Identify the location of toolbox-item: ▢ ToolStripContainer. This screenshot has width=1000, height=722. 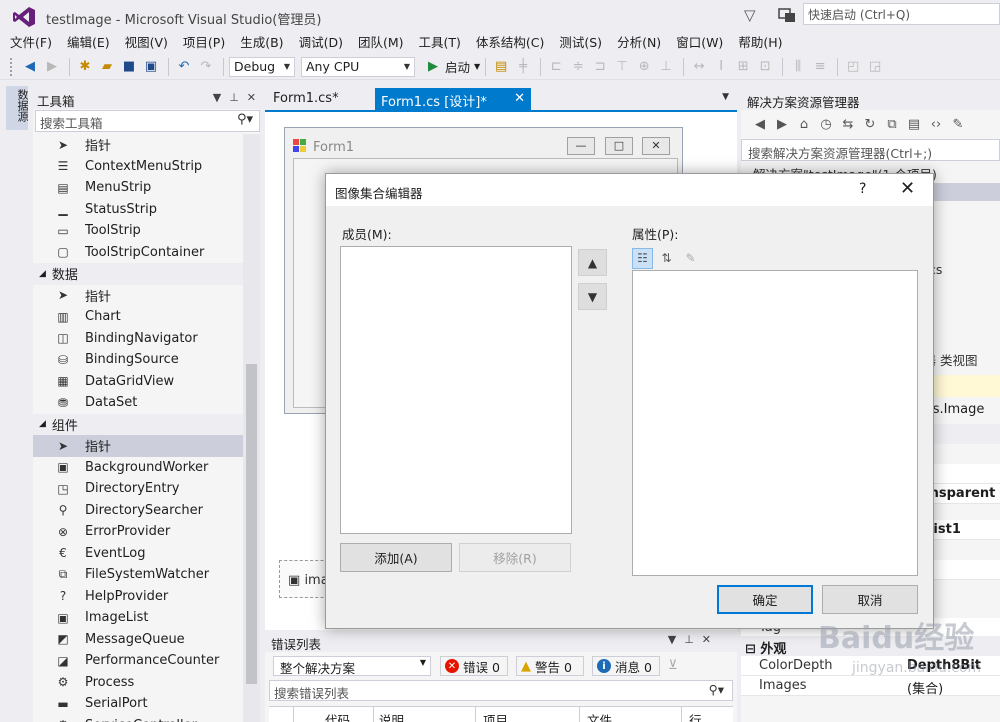
(138, 253).